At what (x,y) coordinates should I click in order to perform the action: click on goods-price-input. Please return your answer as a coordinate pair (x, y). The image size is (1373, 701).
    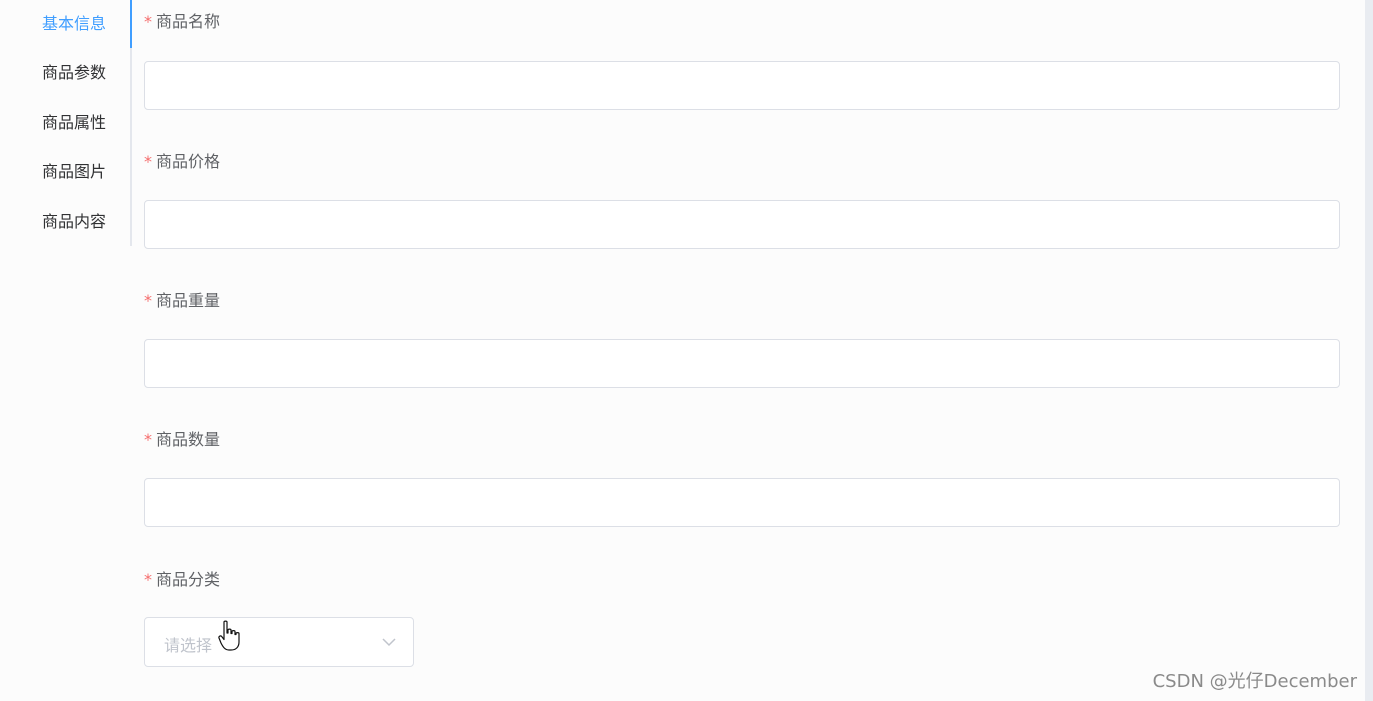
    Looking at the image, I should click on (742, 224).